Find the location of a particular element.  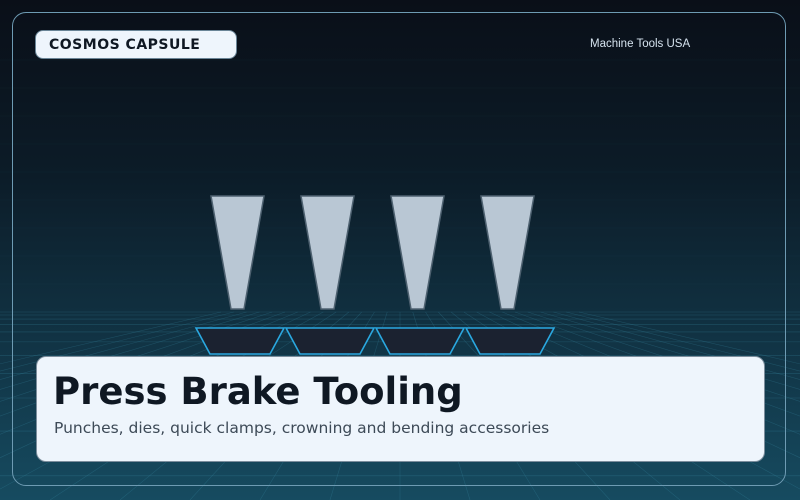

page-title: Press Brake Tooling is located at coordinates (258, 391).